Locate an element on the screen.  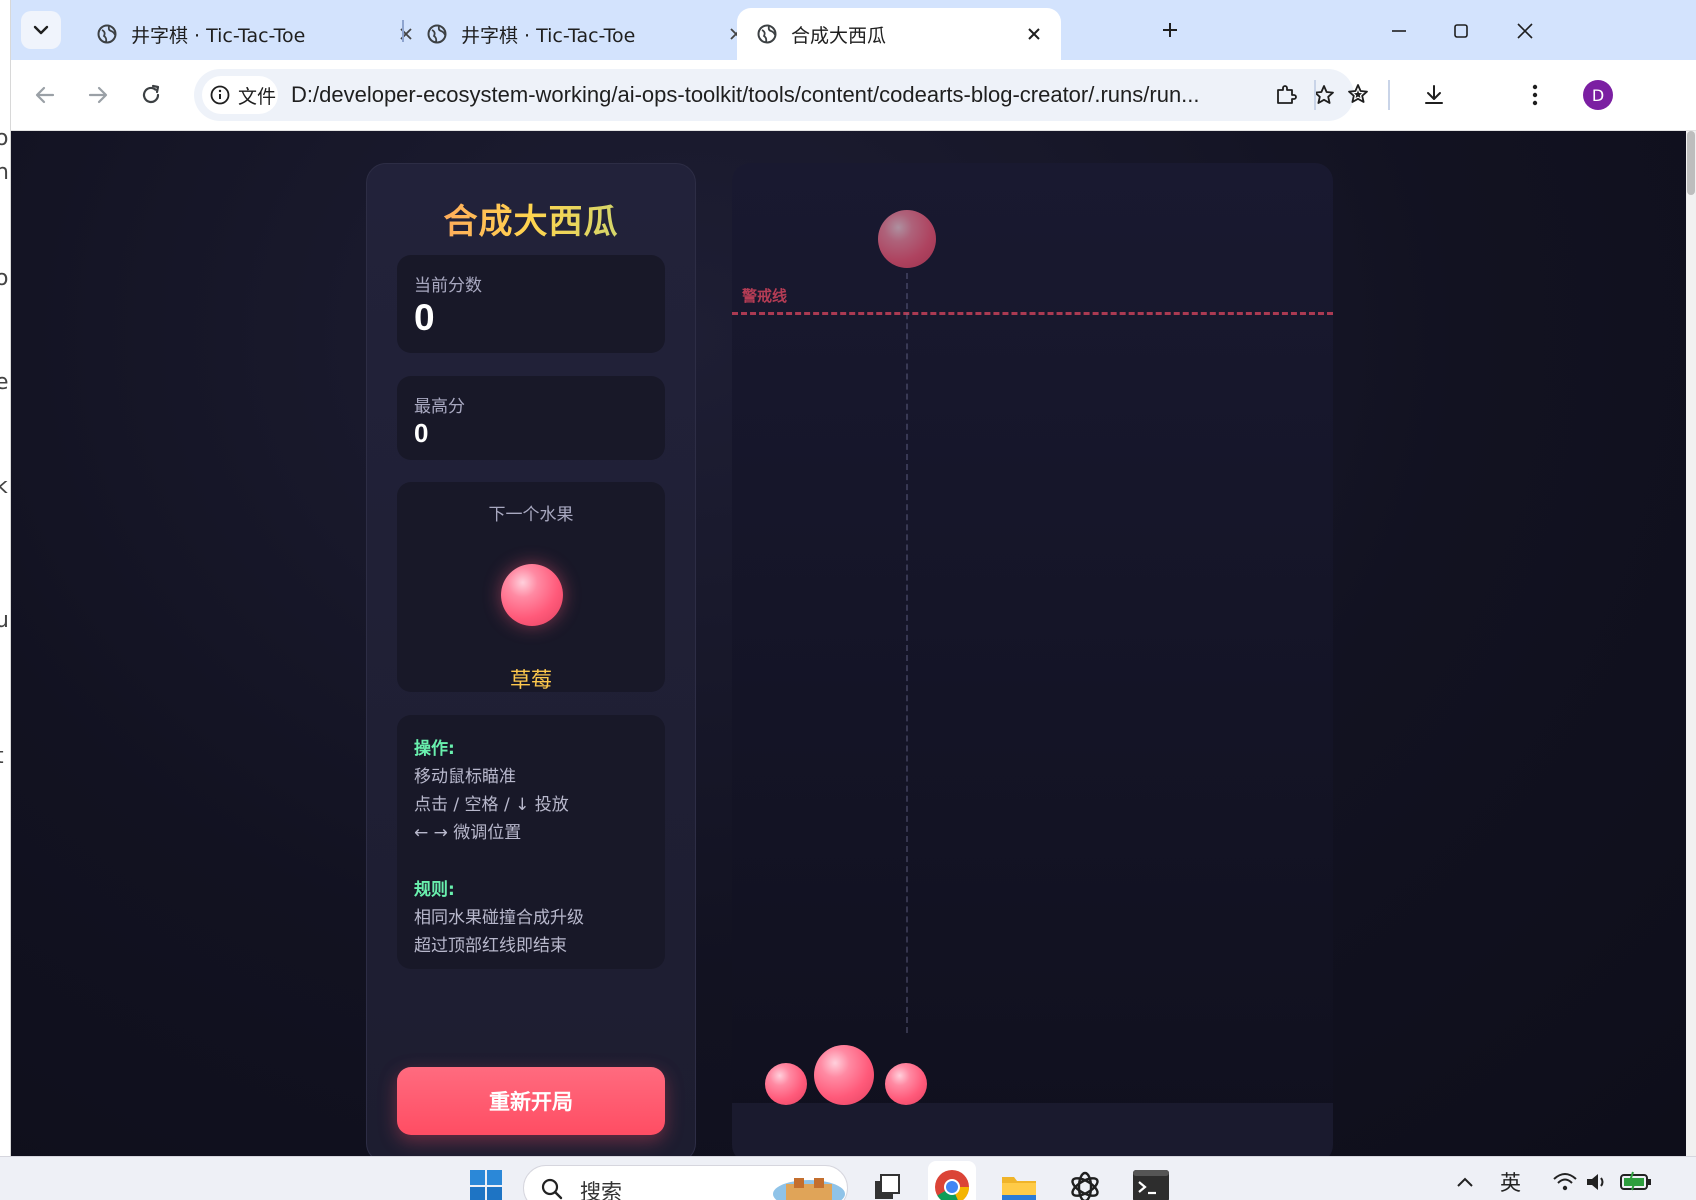
reload-icon is located at coordinates (151, 94).